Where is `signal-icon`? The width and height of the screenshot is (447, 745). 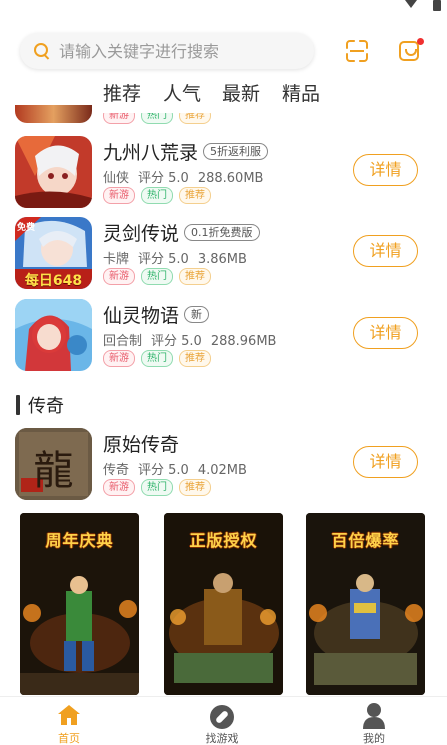
signal-icon is located at coordinates (411, 4).